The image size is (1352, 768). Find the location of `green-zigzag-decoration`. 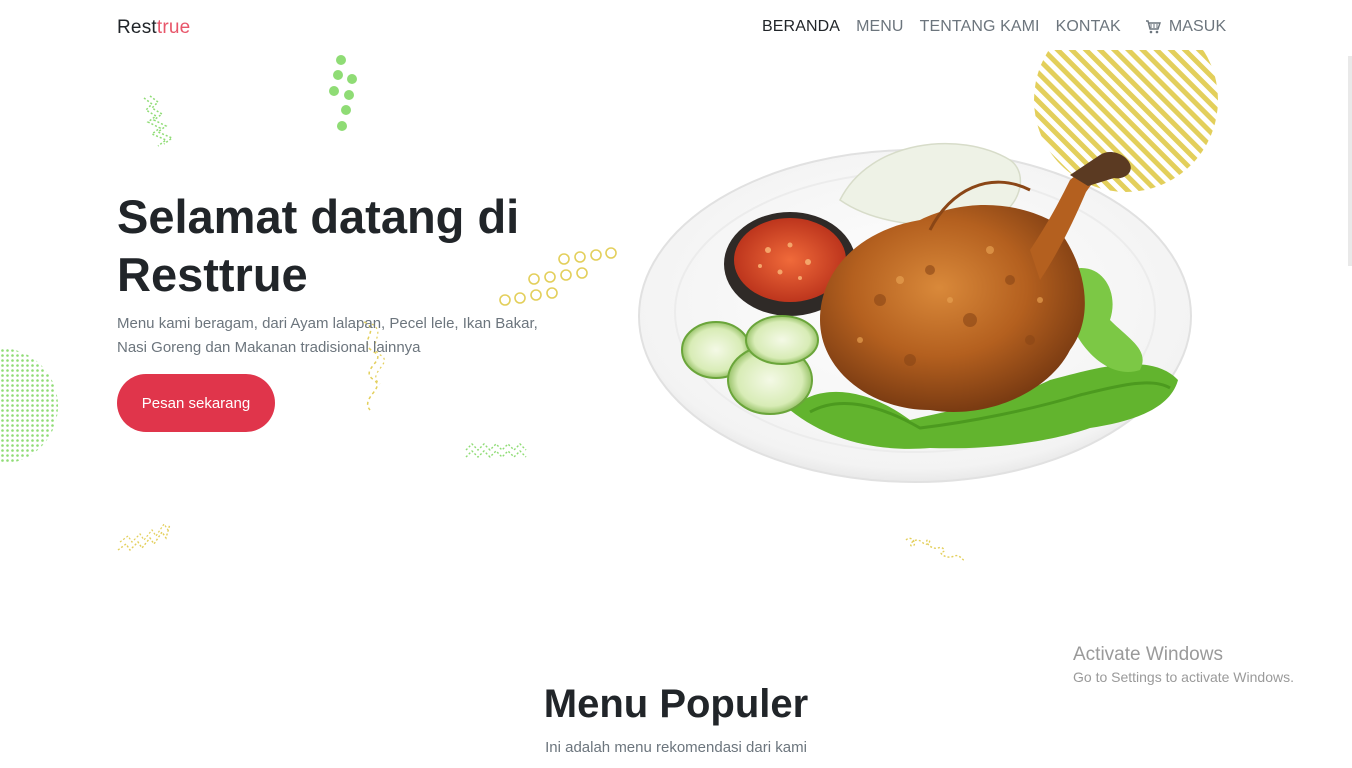

green-zigzag-decoration is located at coordinates (158, 121).